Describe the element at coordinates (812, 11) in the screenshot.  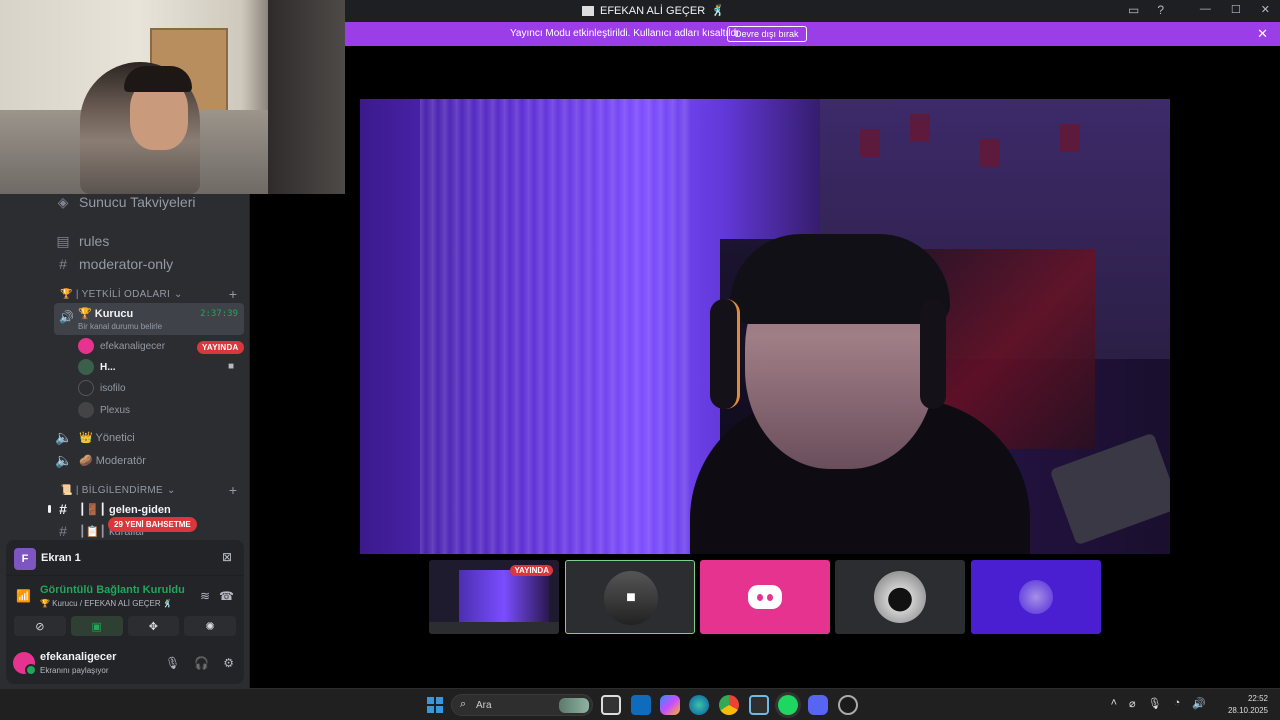
I see `title-bar: EFEKAN ALİ GEÇER 🕺 ▭ ? — ☐ ✕` at that location.